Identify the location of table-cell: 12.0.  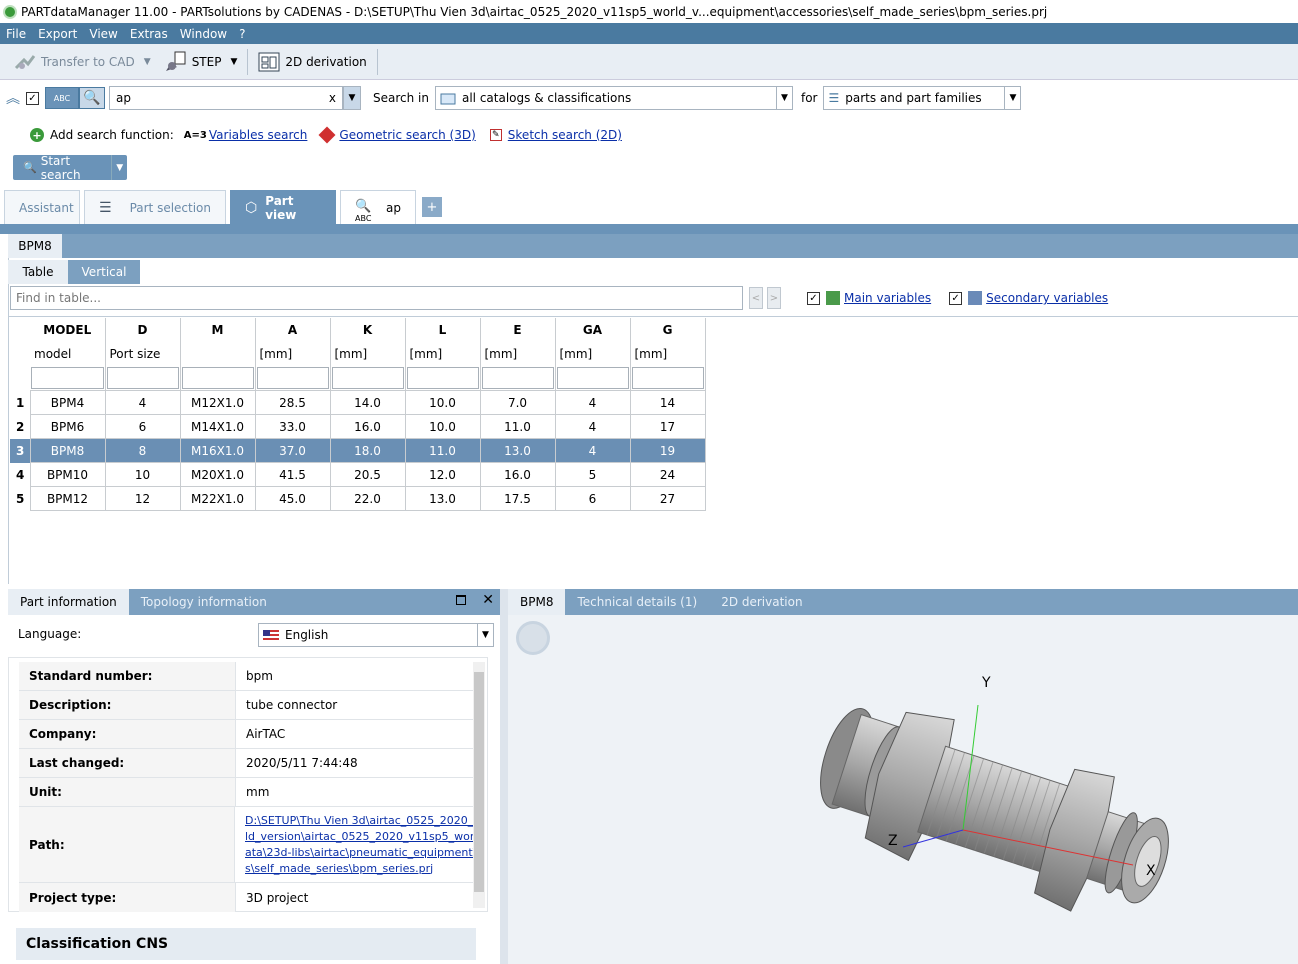
(442, 474).